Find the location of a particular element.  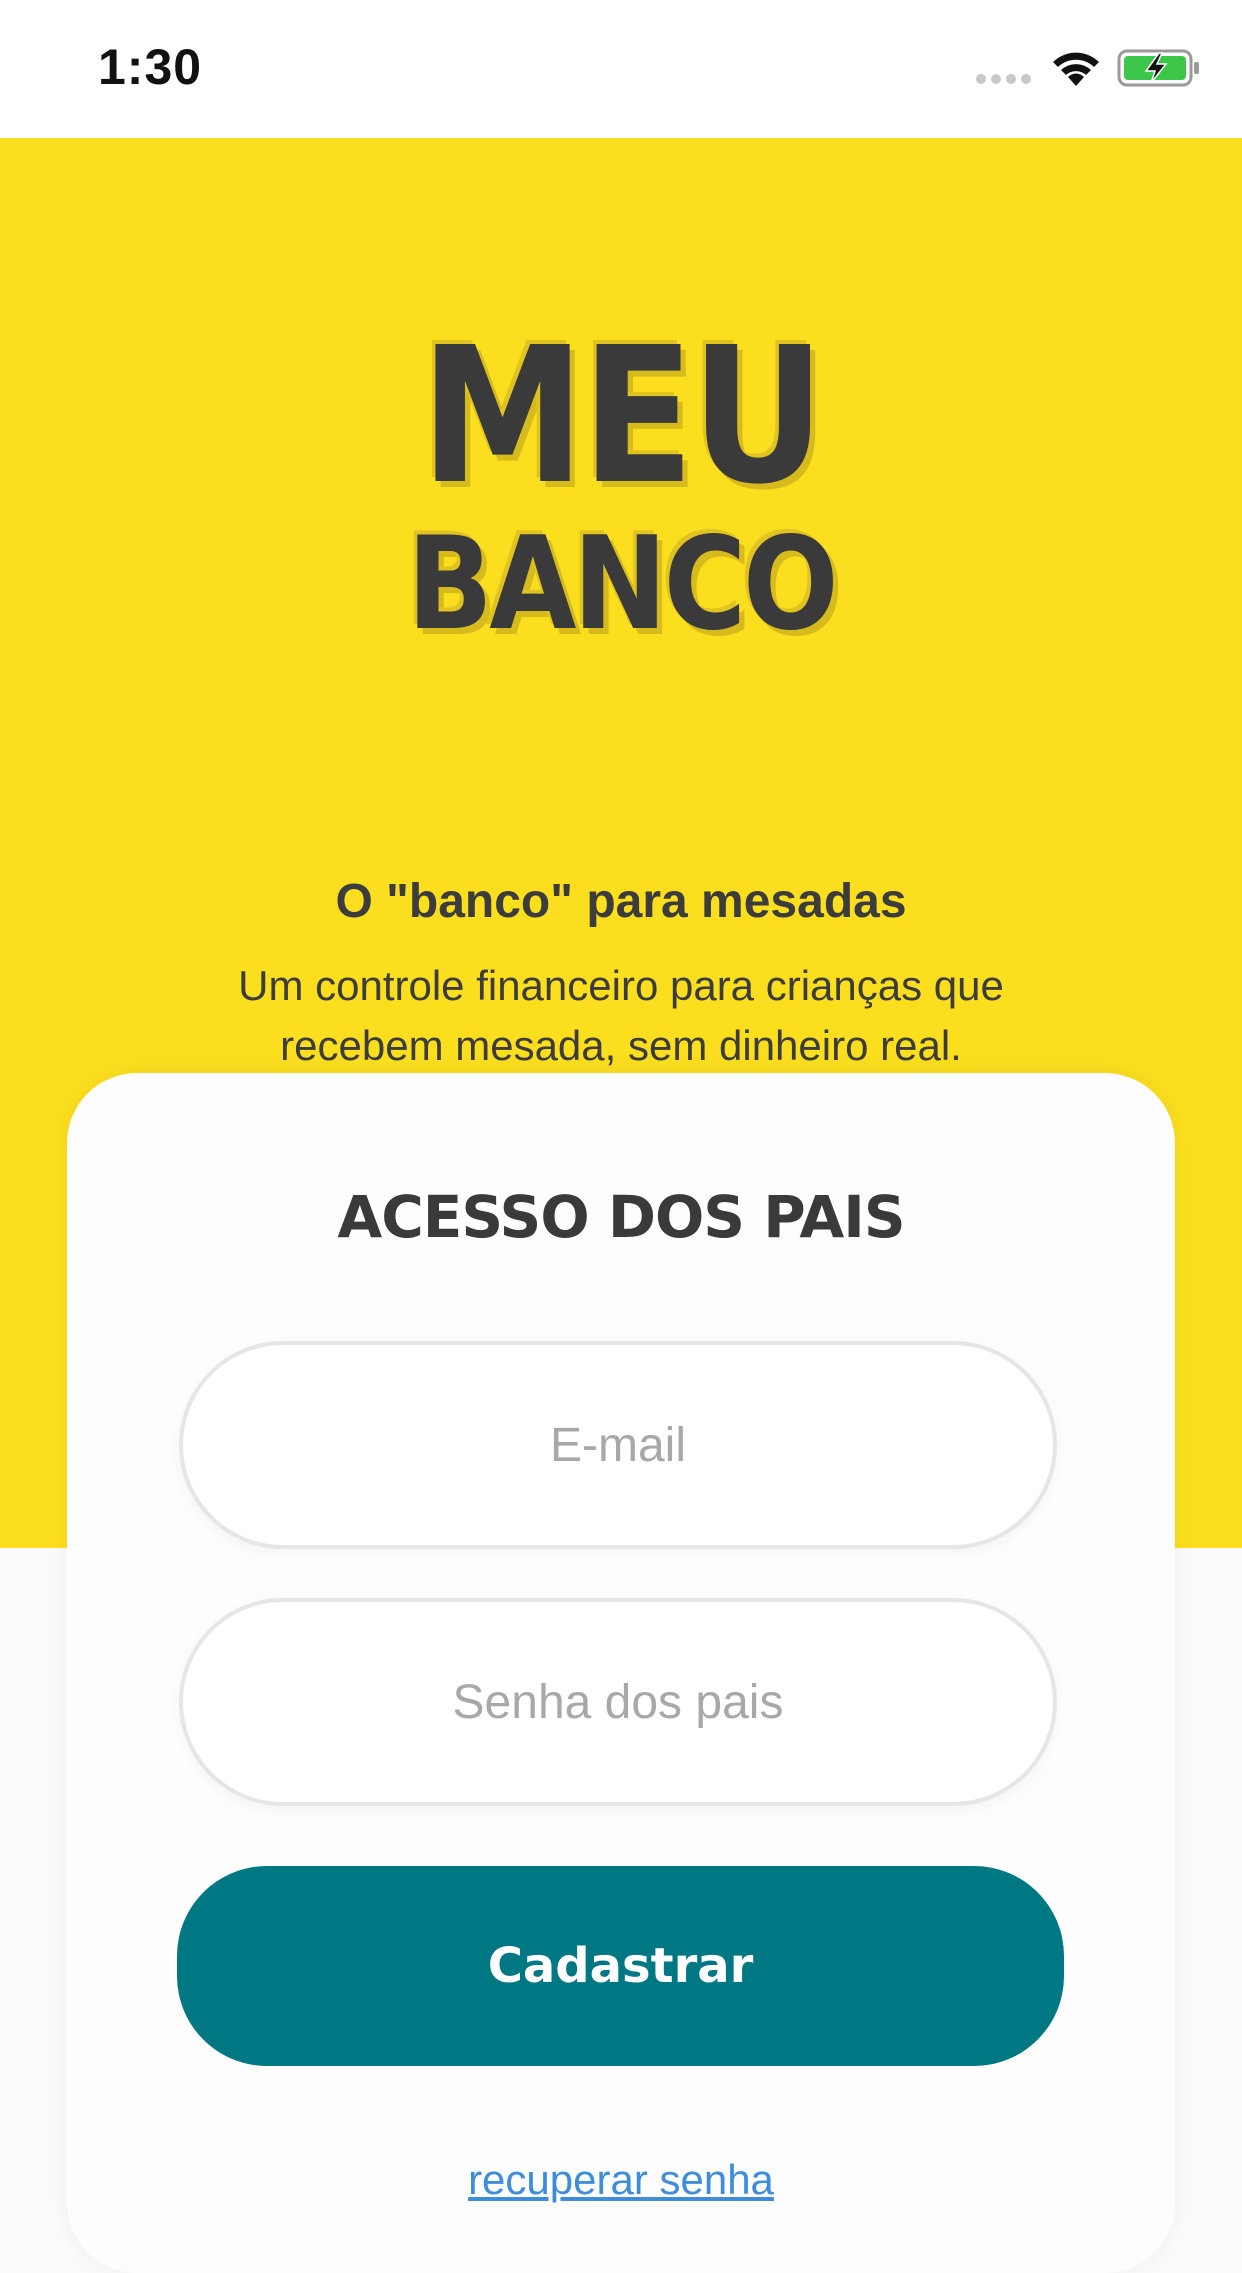

logo-line-2: BANCO is located at coordinates (622, 584).